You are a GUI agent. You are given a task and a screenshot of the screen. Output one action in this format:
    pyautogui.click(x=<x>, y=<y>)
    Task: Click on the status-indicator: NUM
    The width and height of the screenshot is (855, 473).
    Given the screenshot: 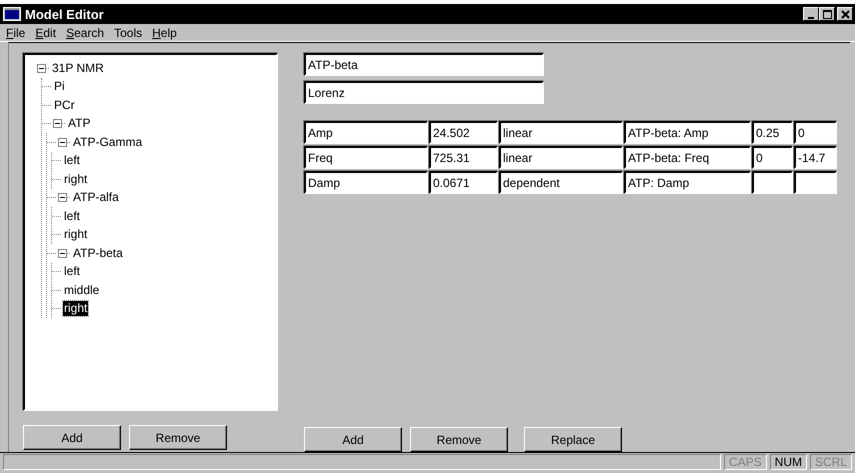 What is the action you would take?
    pyautogui.click(x=788, y=462)
    